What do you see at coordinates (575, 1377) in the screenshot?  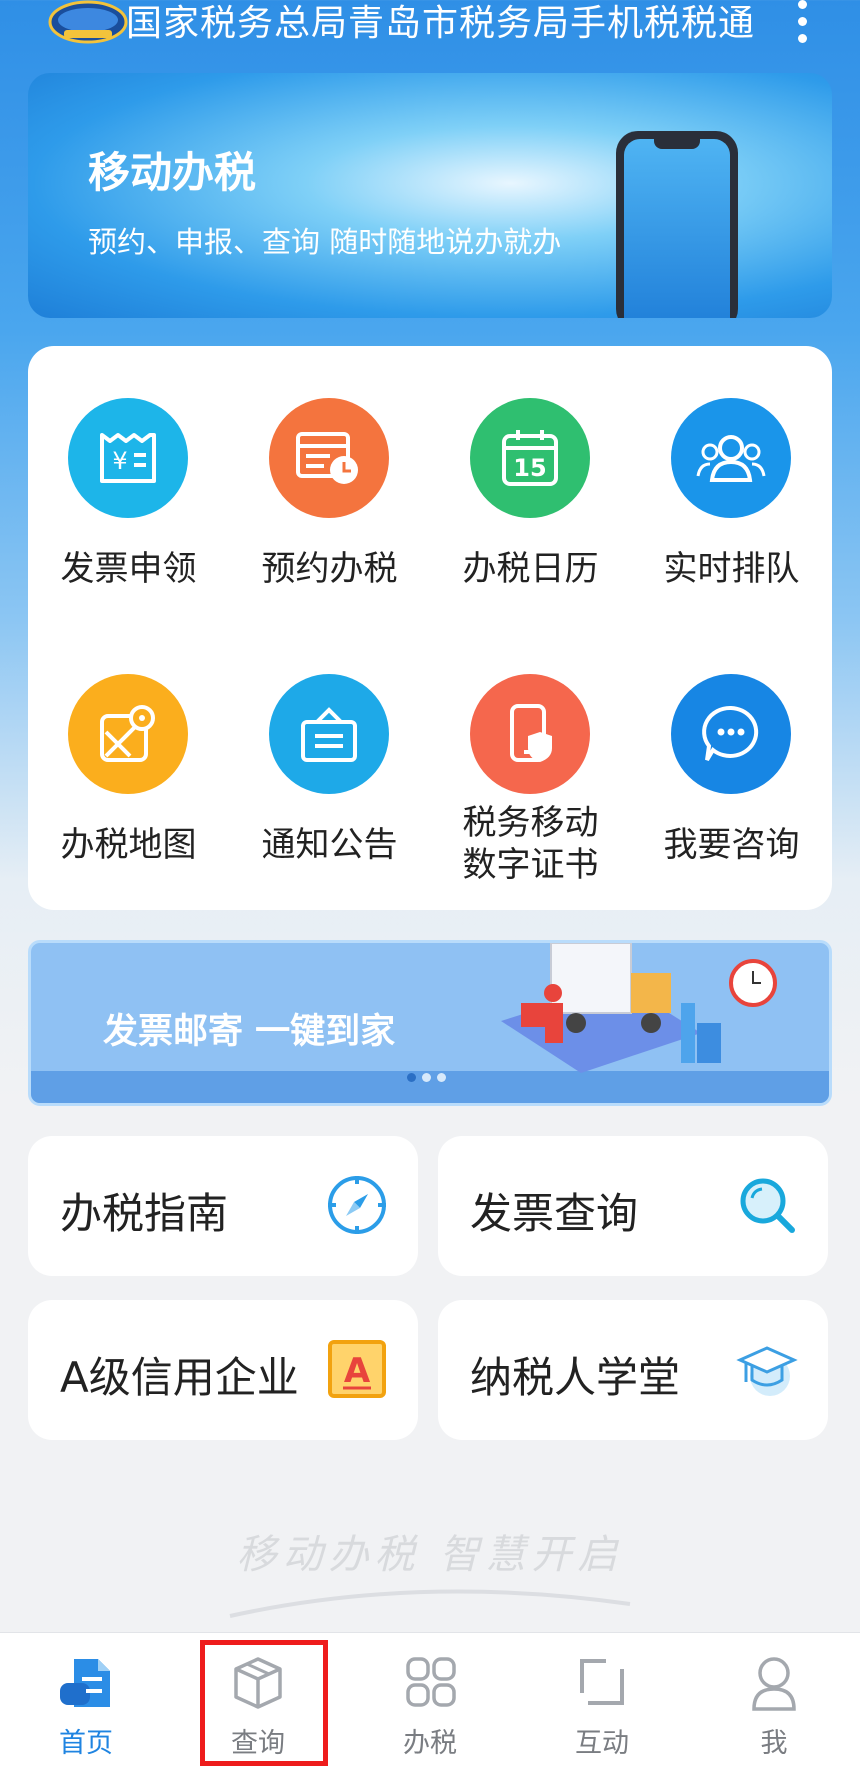 I see `quick-link-label: 纳税人学堂` at bounding box center [575, 1377].